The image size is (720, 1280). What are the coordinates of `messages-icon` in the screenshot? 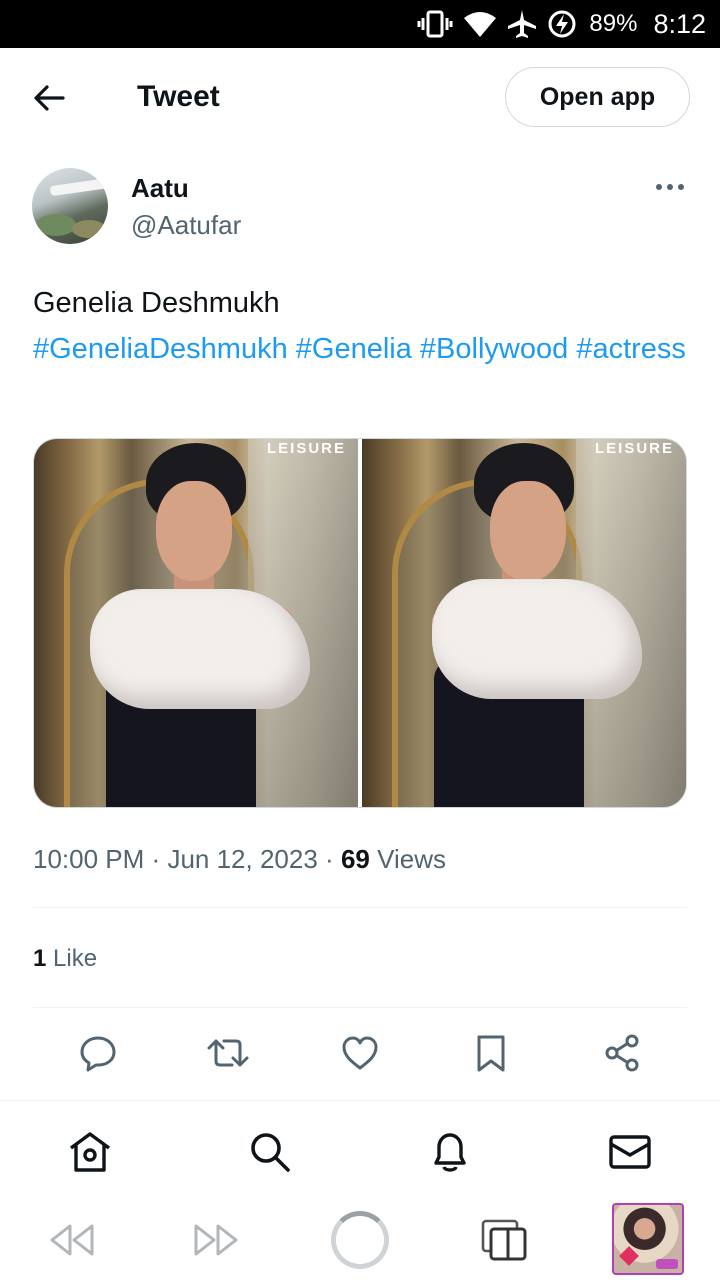 It's located at (630, 1152).